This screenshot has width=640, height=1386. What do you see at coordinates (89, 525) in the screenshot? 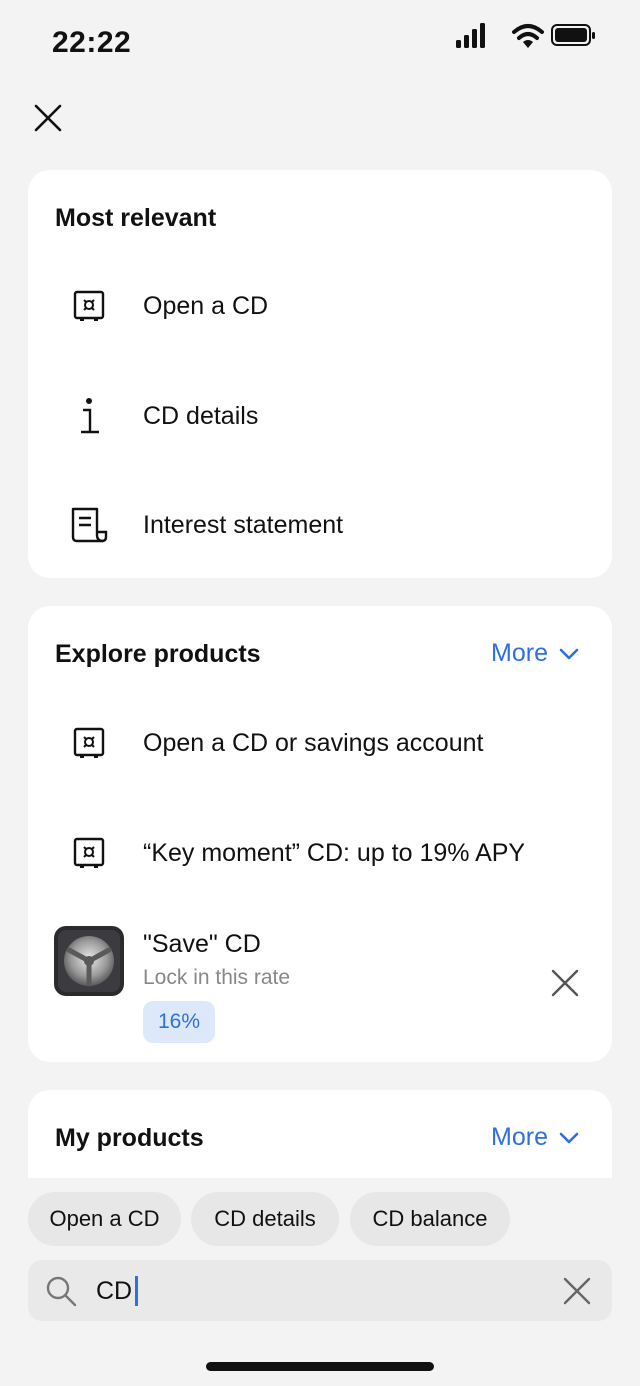
I see `document-icon` at bounding box center [89, 525].